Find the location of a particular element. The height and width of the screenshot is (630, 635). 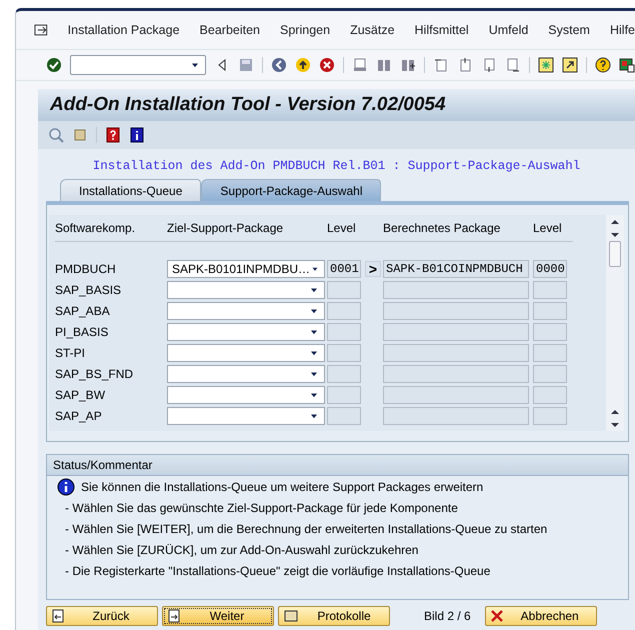

menu-item: Umfeld is located at coordinates (508, 30).